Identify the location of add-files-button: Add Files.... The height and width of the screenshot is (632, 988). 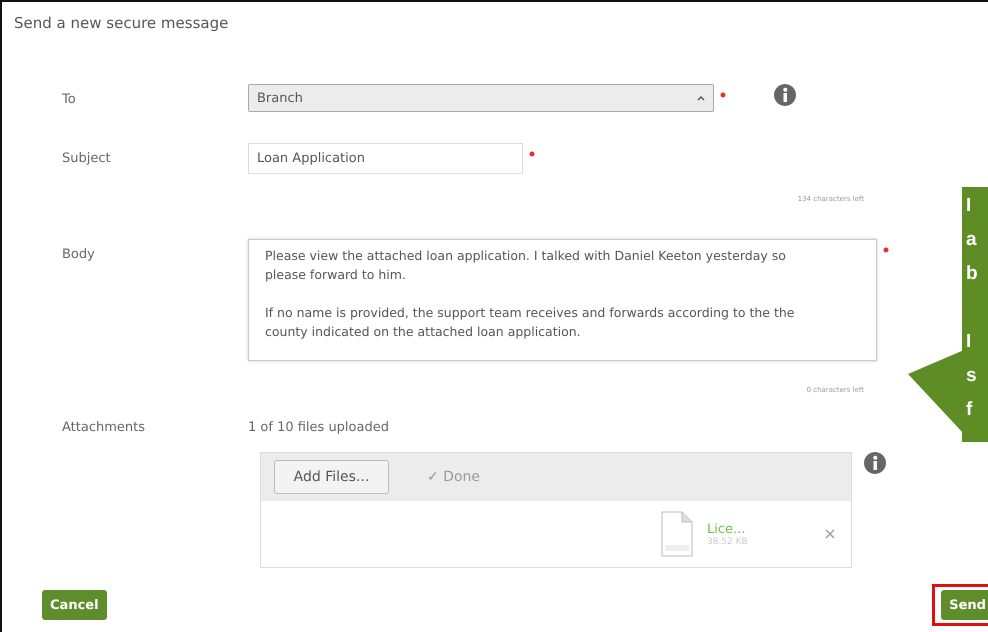
(331, 477).